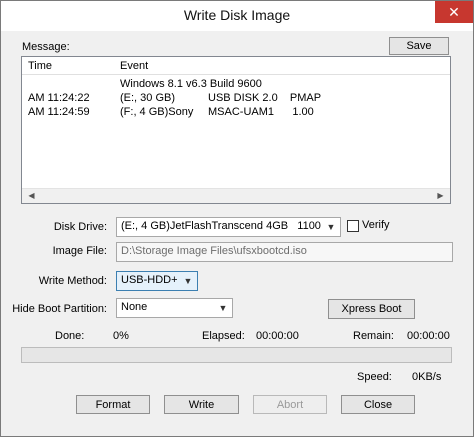  What do you see at coordinates (72, 281) in the screenshot?
I see `write-method-label: Write Method:` at bounding box center [72, 281].